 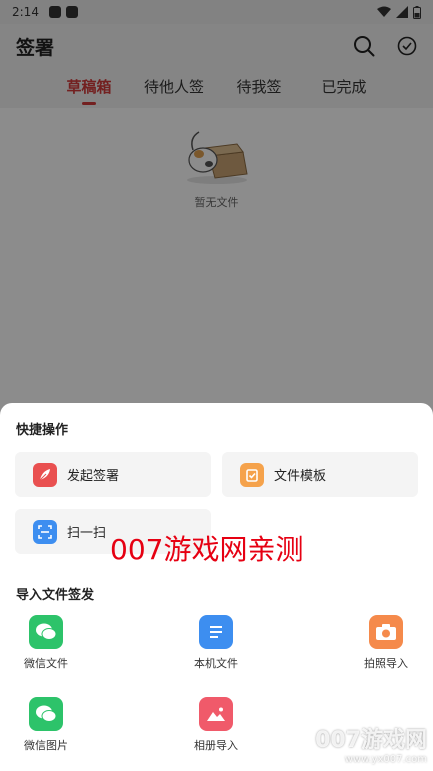 What do you see at coordinates (46, 714) in the screenshot?
I see `wechat-image-icon` at bounding box center [46, 714].